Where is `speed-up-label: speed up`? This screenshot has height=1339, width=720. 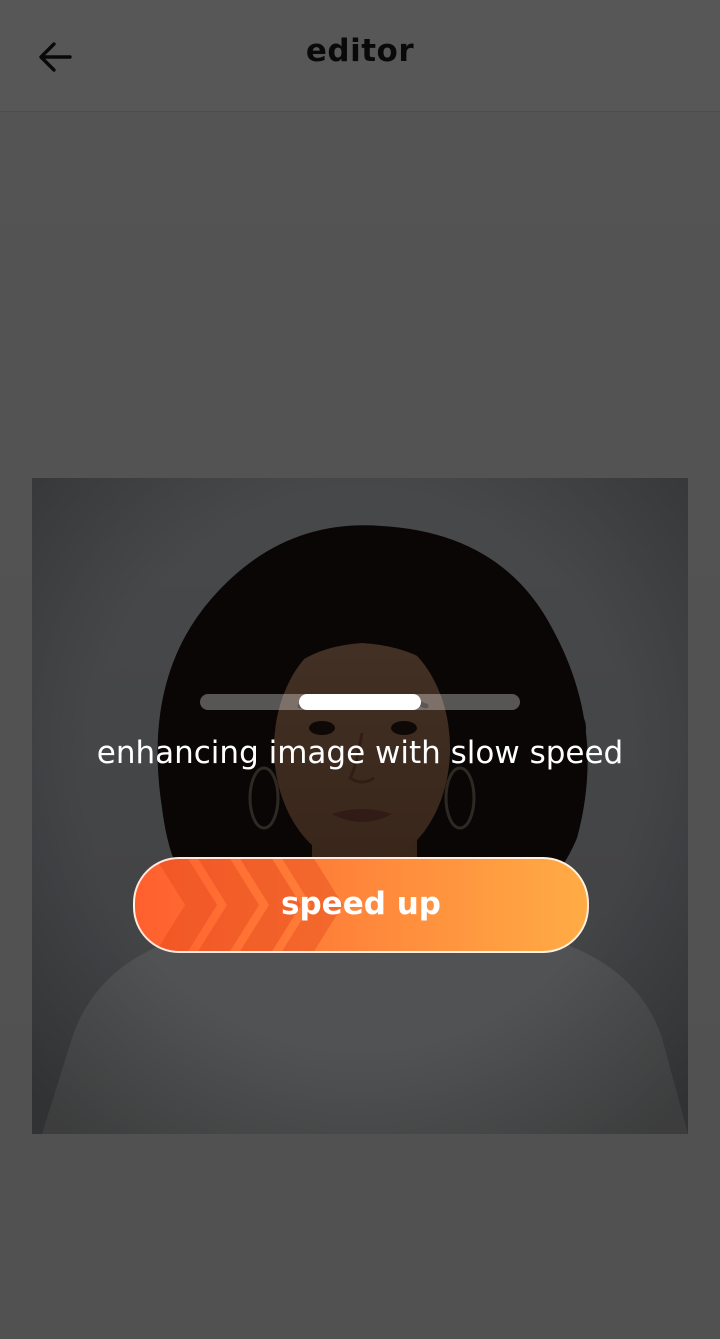 speed-up-label: speed up is located at coordinates (361, 904).